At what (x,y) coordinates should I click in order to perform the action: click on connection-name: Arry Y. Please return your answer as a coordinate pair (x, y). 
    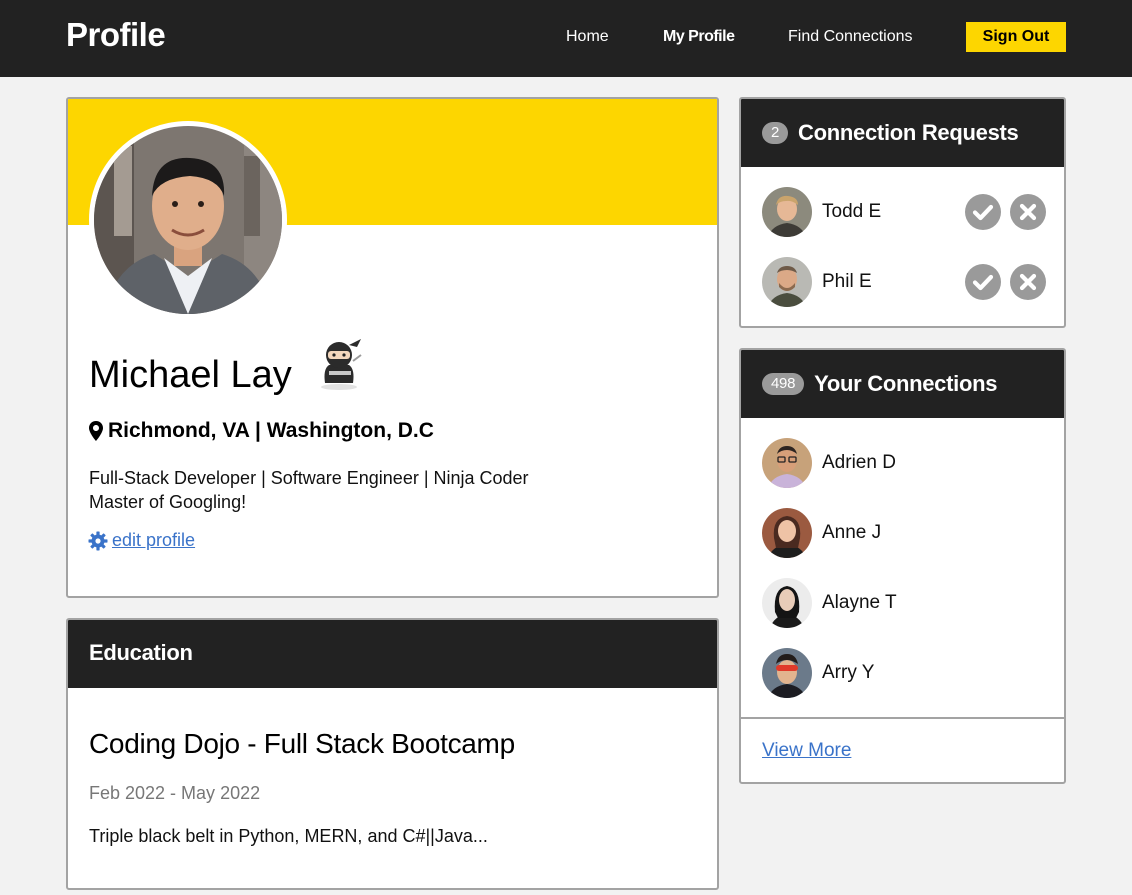
    Looking at the image, I should click on (848, 673).